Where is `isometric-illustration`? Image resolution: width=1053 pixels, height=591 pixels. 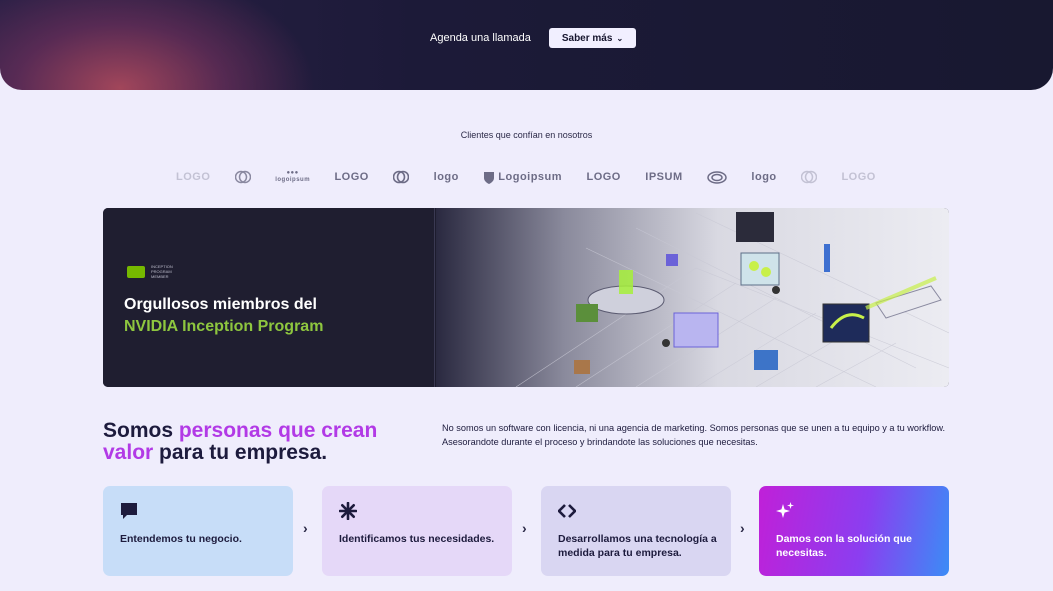
isometric-illustration is located at coordinates (692, 297).